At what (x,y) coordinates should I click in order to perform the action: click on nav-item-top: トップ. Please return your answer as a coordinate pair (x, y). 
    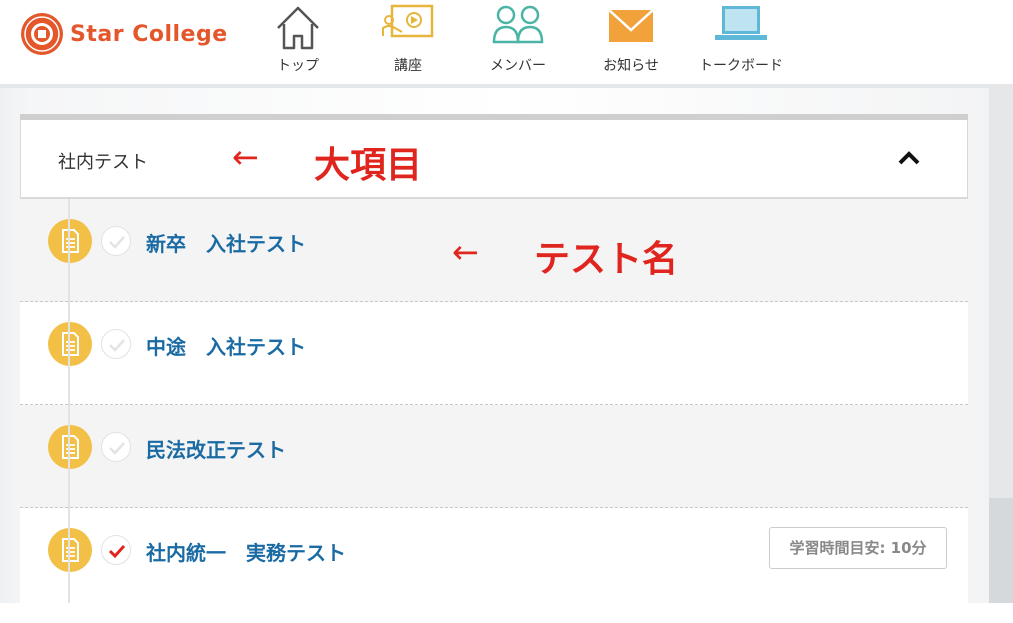
    Looking at the image, I should click on (298, 42).